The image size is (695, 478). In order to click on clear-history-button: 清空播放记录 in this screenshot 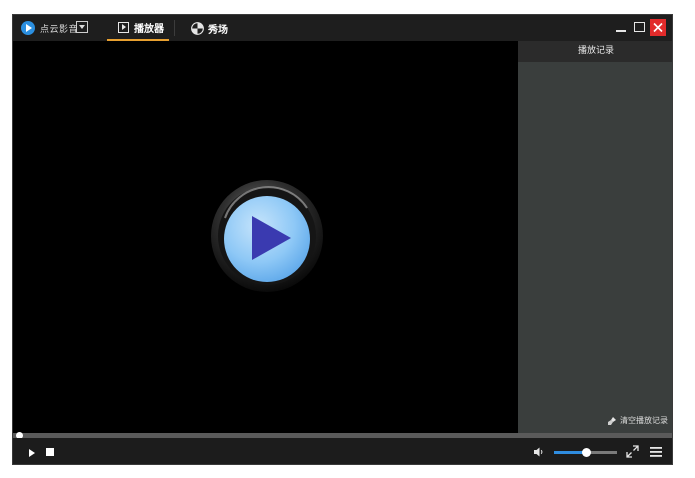, I will do `click(637, 420)`.